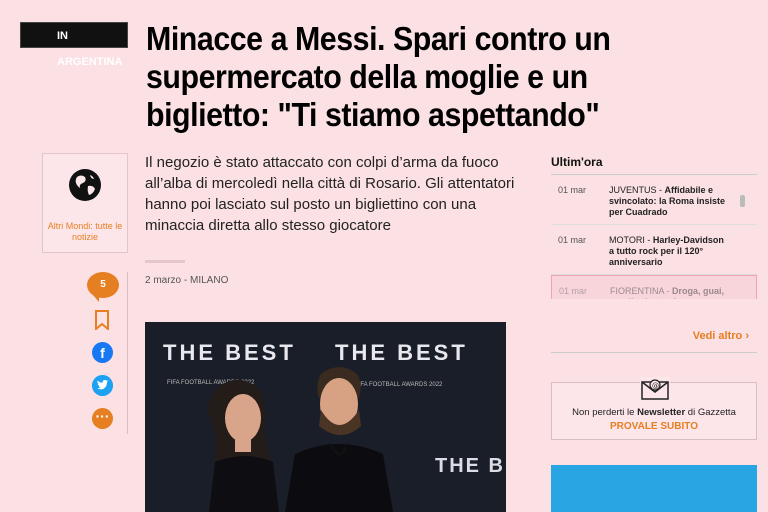  I want to click on photo-board-caption-2: FIFA FOOTBALL AWARDS 2022, so click(399, 385).